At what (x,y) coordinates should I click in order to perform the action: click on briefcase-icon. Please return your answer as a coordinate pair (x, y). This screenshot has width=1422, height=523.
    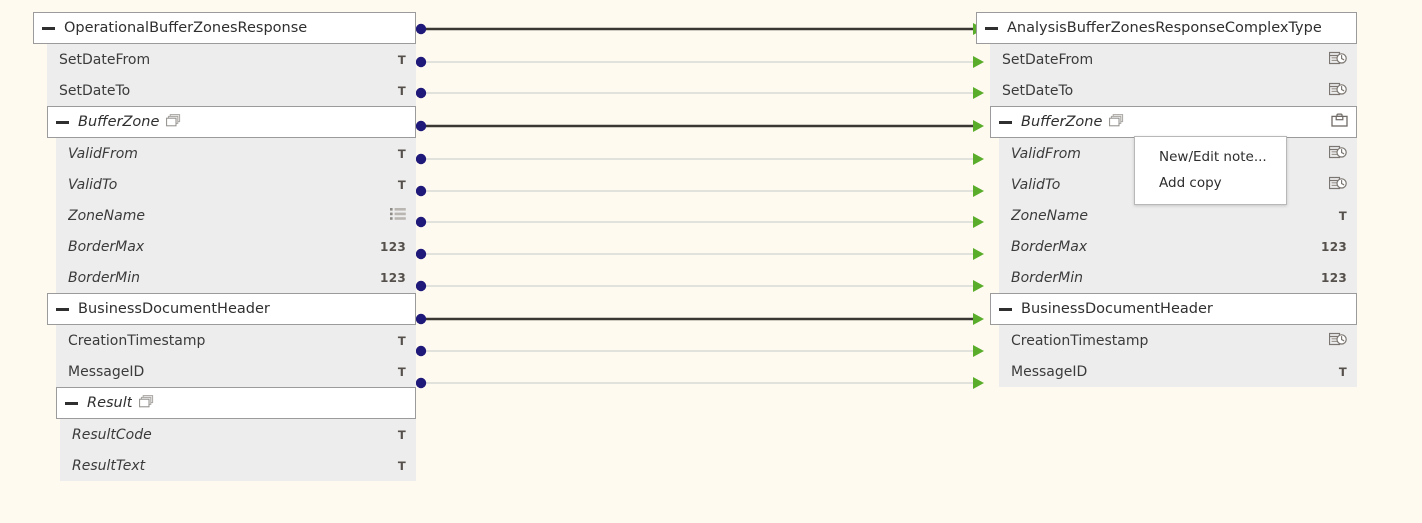
    Looking at the image, I should click on (1339, 122).